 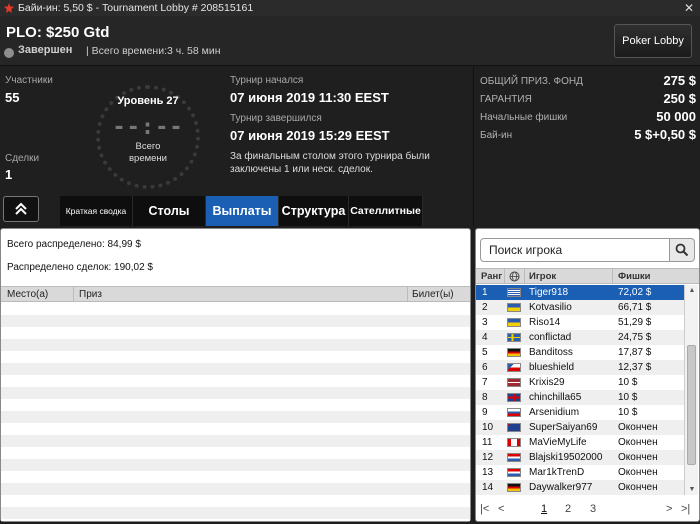 What do you see at coordinates (491, 276) in the screenshot?
I see `col-rank: Ранг` at bounding box center [491, 276].